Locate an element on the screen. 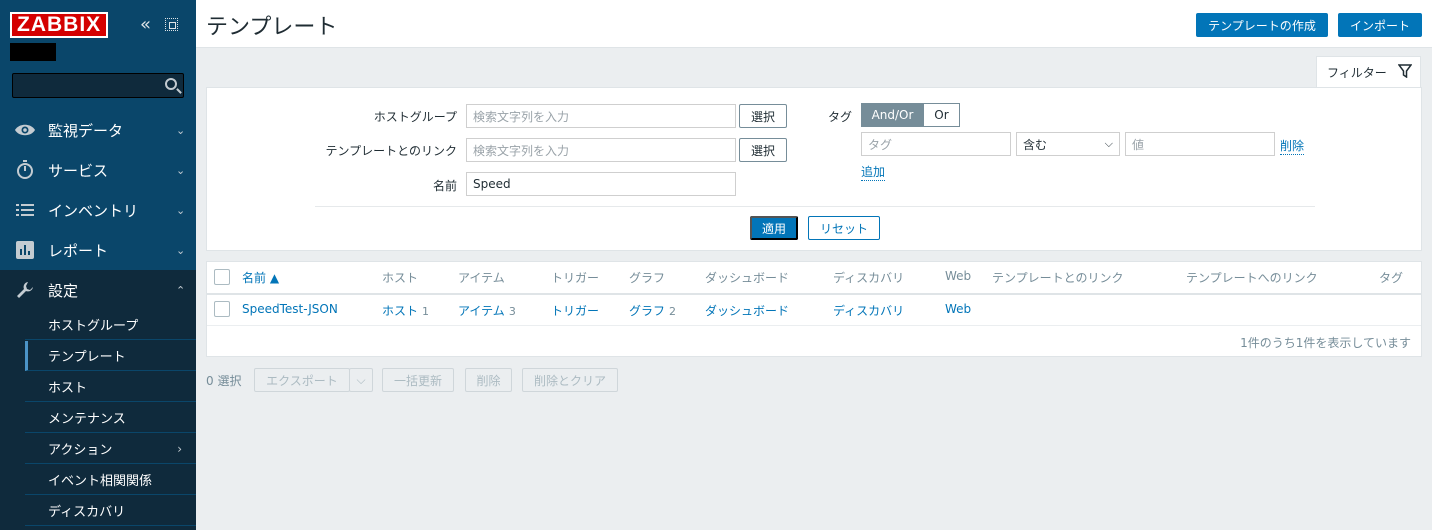 This screenshot has height=530, width=1432. menu-item-label: サービス is located at coordinates (78, 170).